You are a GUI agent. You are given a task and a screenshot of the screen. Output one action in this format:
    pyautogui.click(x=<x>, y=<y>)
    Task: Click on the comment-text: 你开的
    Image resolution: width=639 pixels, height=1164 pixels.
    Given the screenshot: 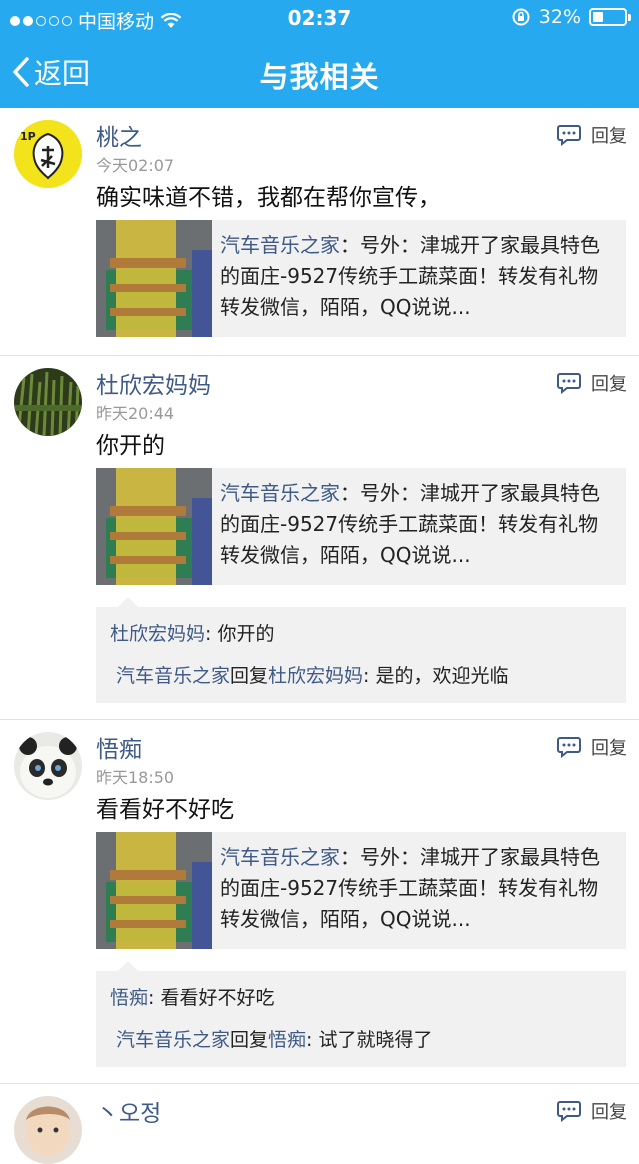 What is the action you would take?
    pyautogui.click(x=130, y=446)
    